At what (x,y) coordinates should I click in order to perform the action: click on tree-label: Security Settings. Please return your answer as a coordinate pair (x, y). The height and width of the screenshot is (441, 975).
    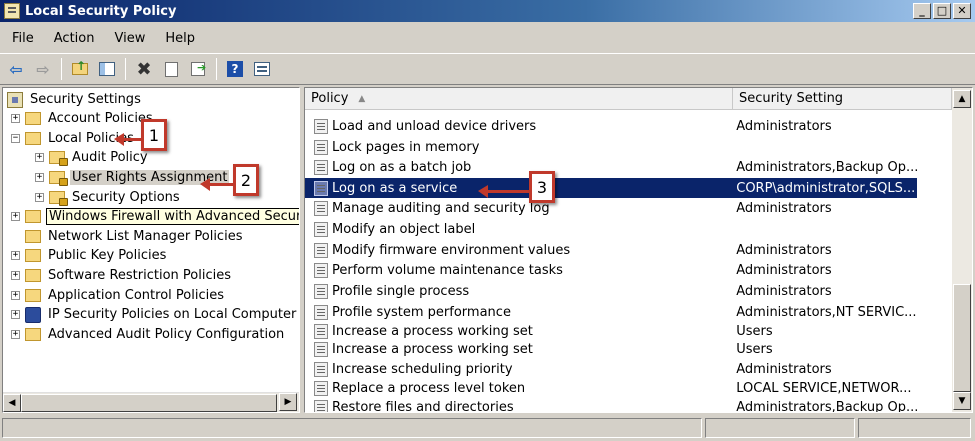
    Looking at the image, I should click on (85, 99).